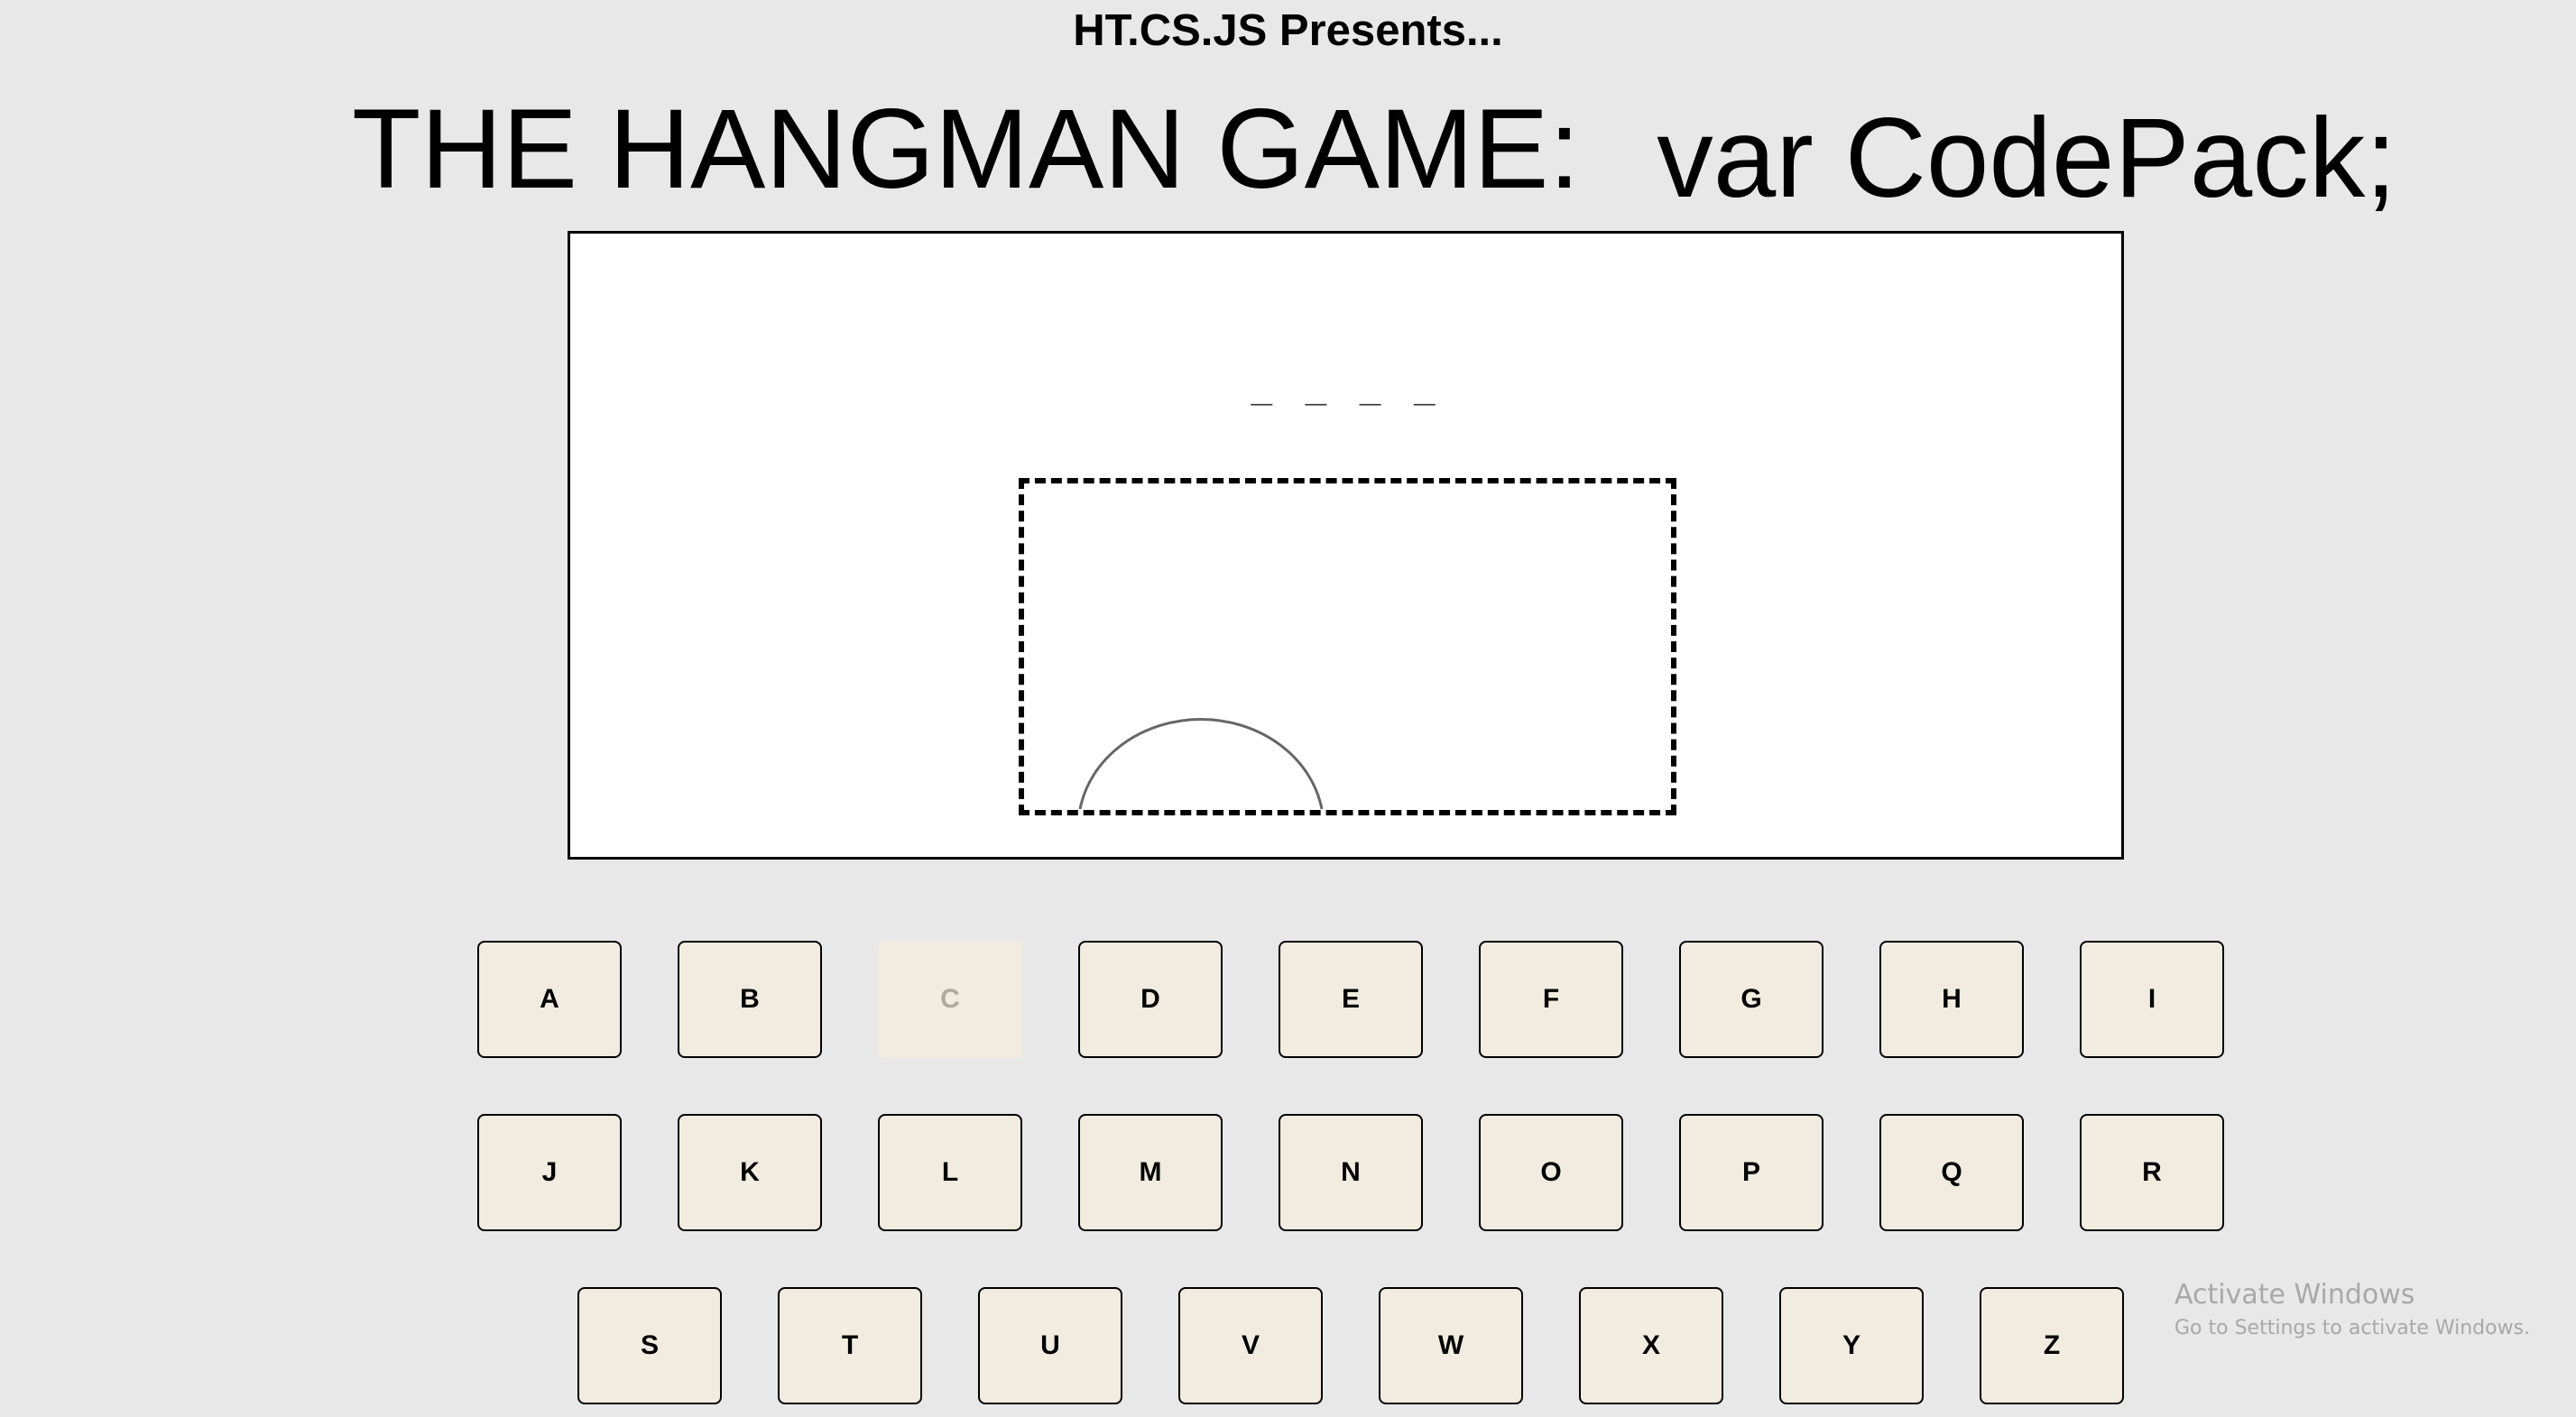 This screenshot has width=2576, height=1417. What do you see at coordinates (1250, 1345) in the screenshot?
I see `key-v-button: V` at bounding box center [1250, 1345].